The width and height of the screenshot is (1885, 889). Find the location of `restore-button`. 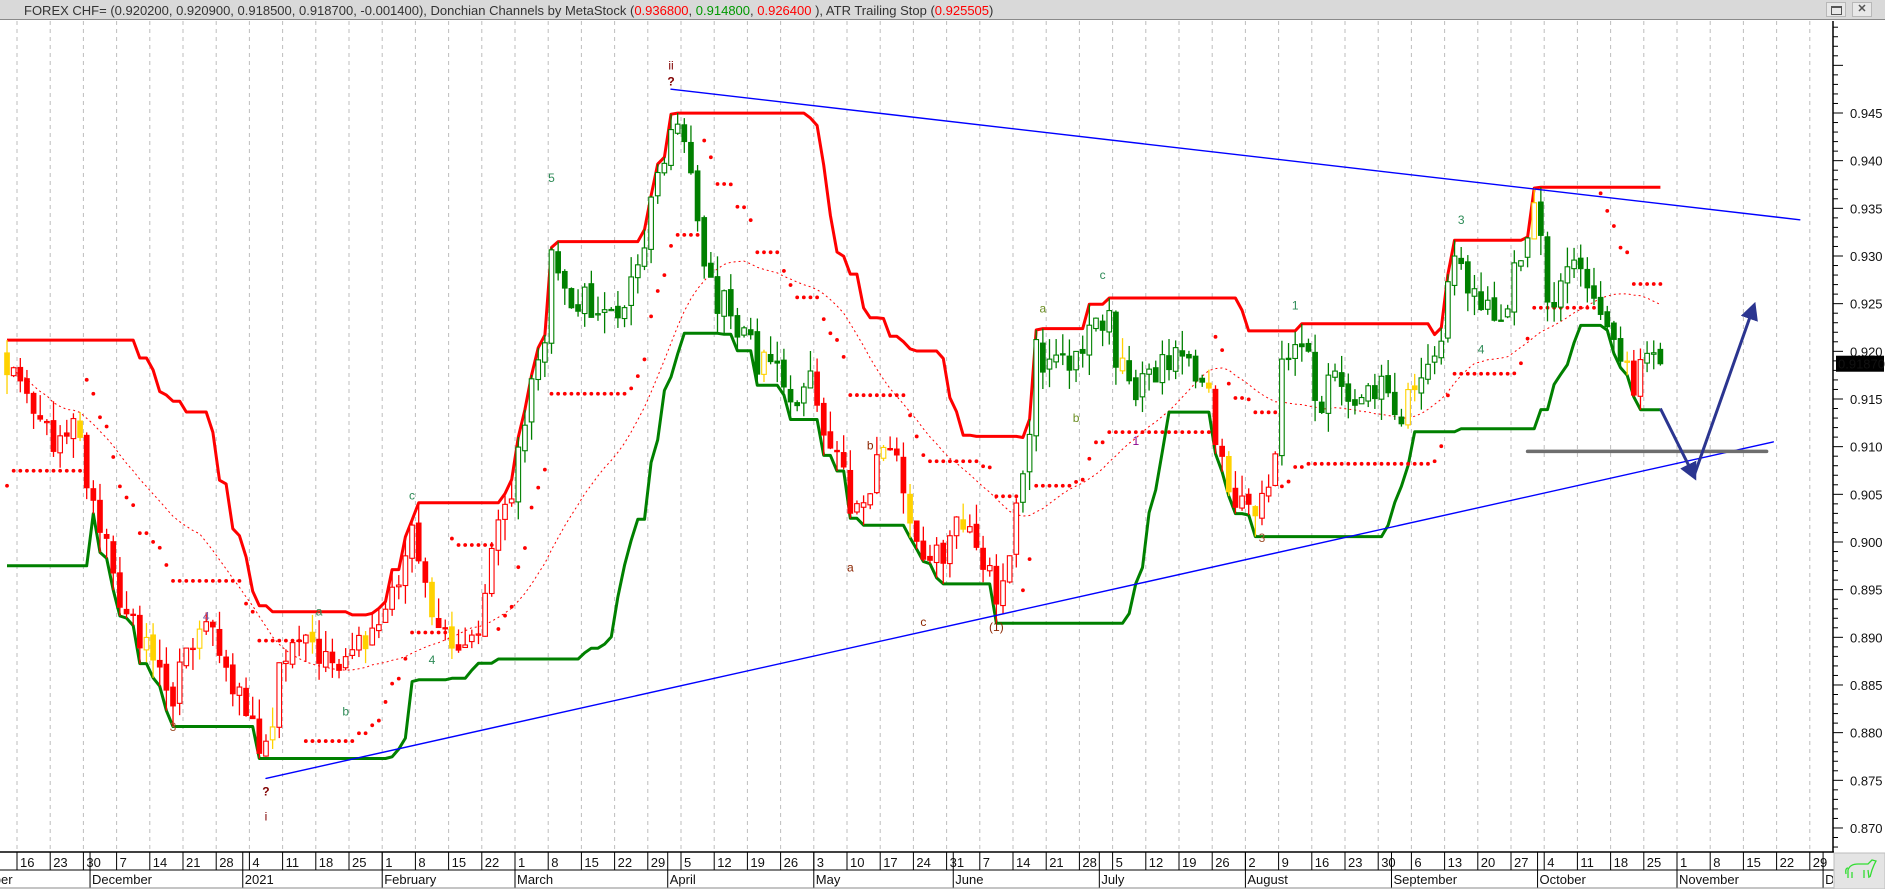

restore-button is located at coordinates (1836, 9).